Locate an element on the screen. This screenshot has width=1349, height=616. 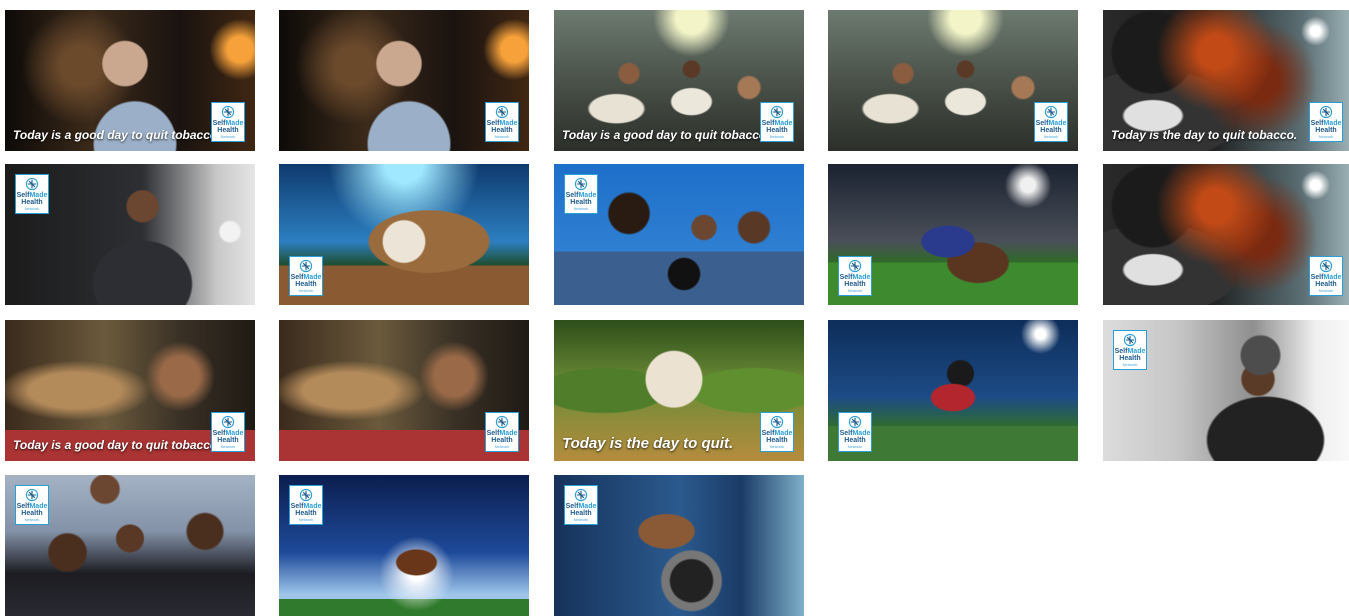
ad-tile-group-of-friends-couch: SelfMade Health Network is located at coordinates (130, 545).